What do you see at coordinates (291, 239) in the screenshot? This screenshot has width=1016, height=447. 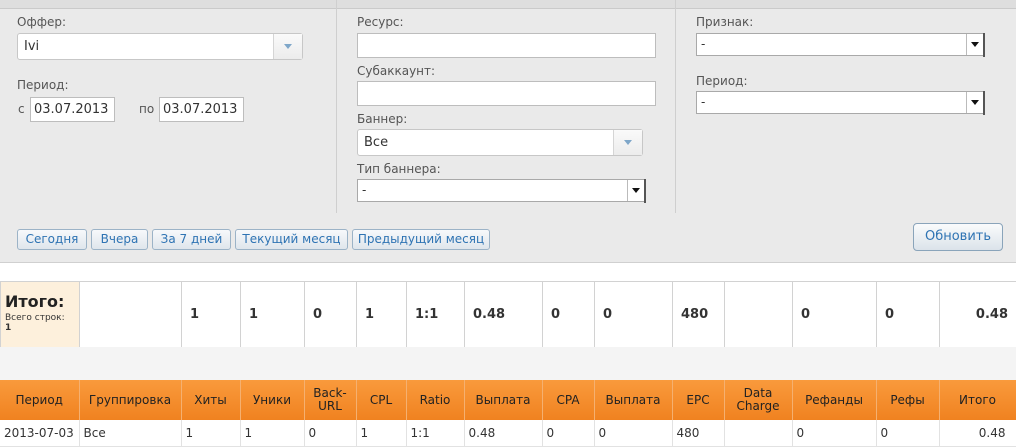 I see `quick-current-month-button: Текущий месяц` at bounding box center [291, 239].